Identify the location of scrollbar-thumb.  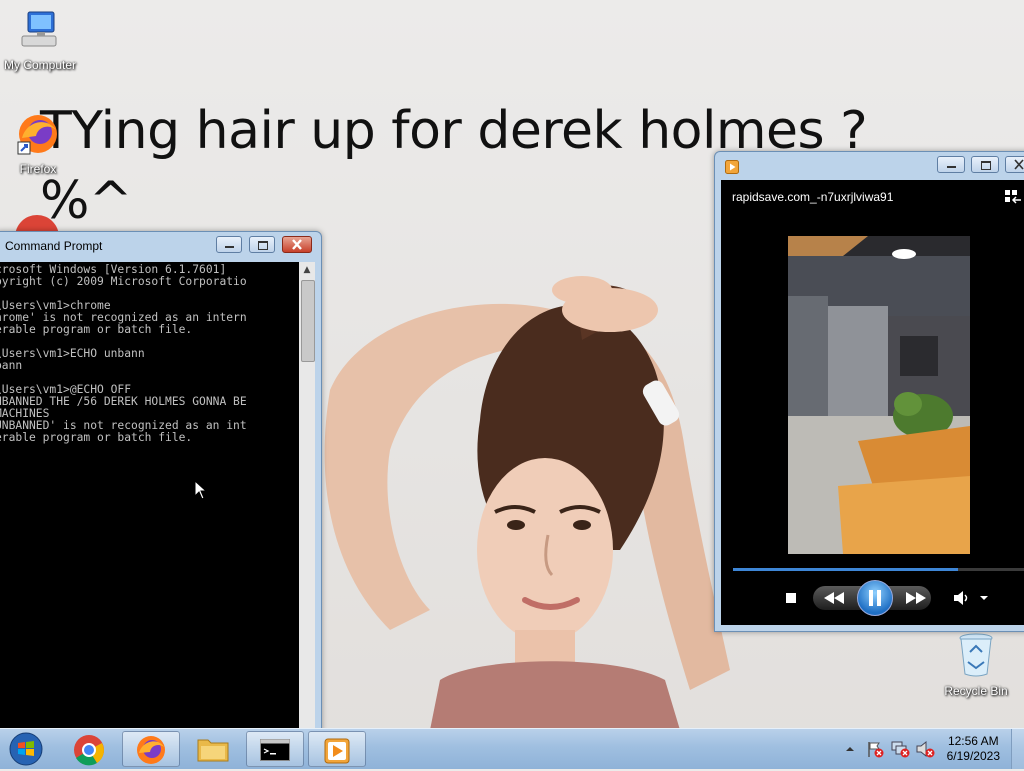
(308, 321).